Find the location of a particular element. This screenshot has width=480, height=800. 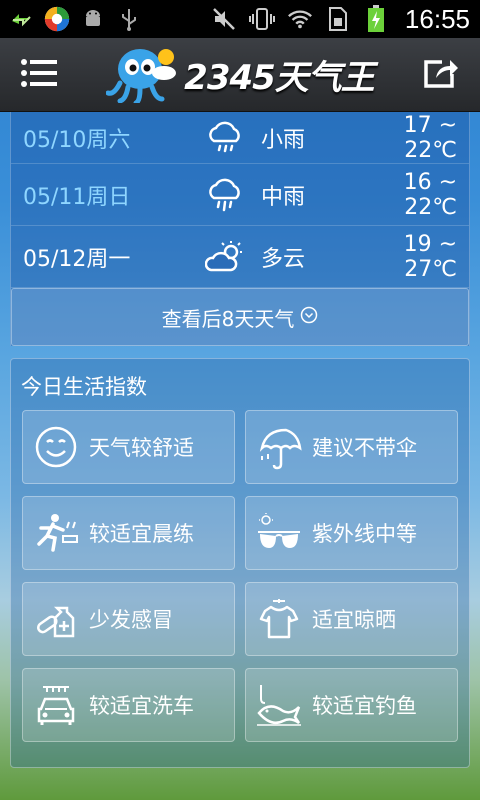

forecast-desc: 多云 is located at coordinates (283, 259).